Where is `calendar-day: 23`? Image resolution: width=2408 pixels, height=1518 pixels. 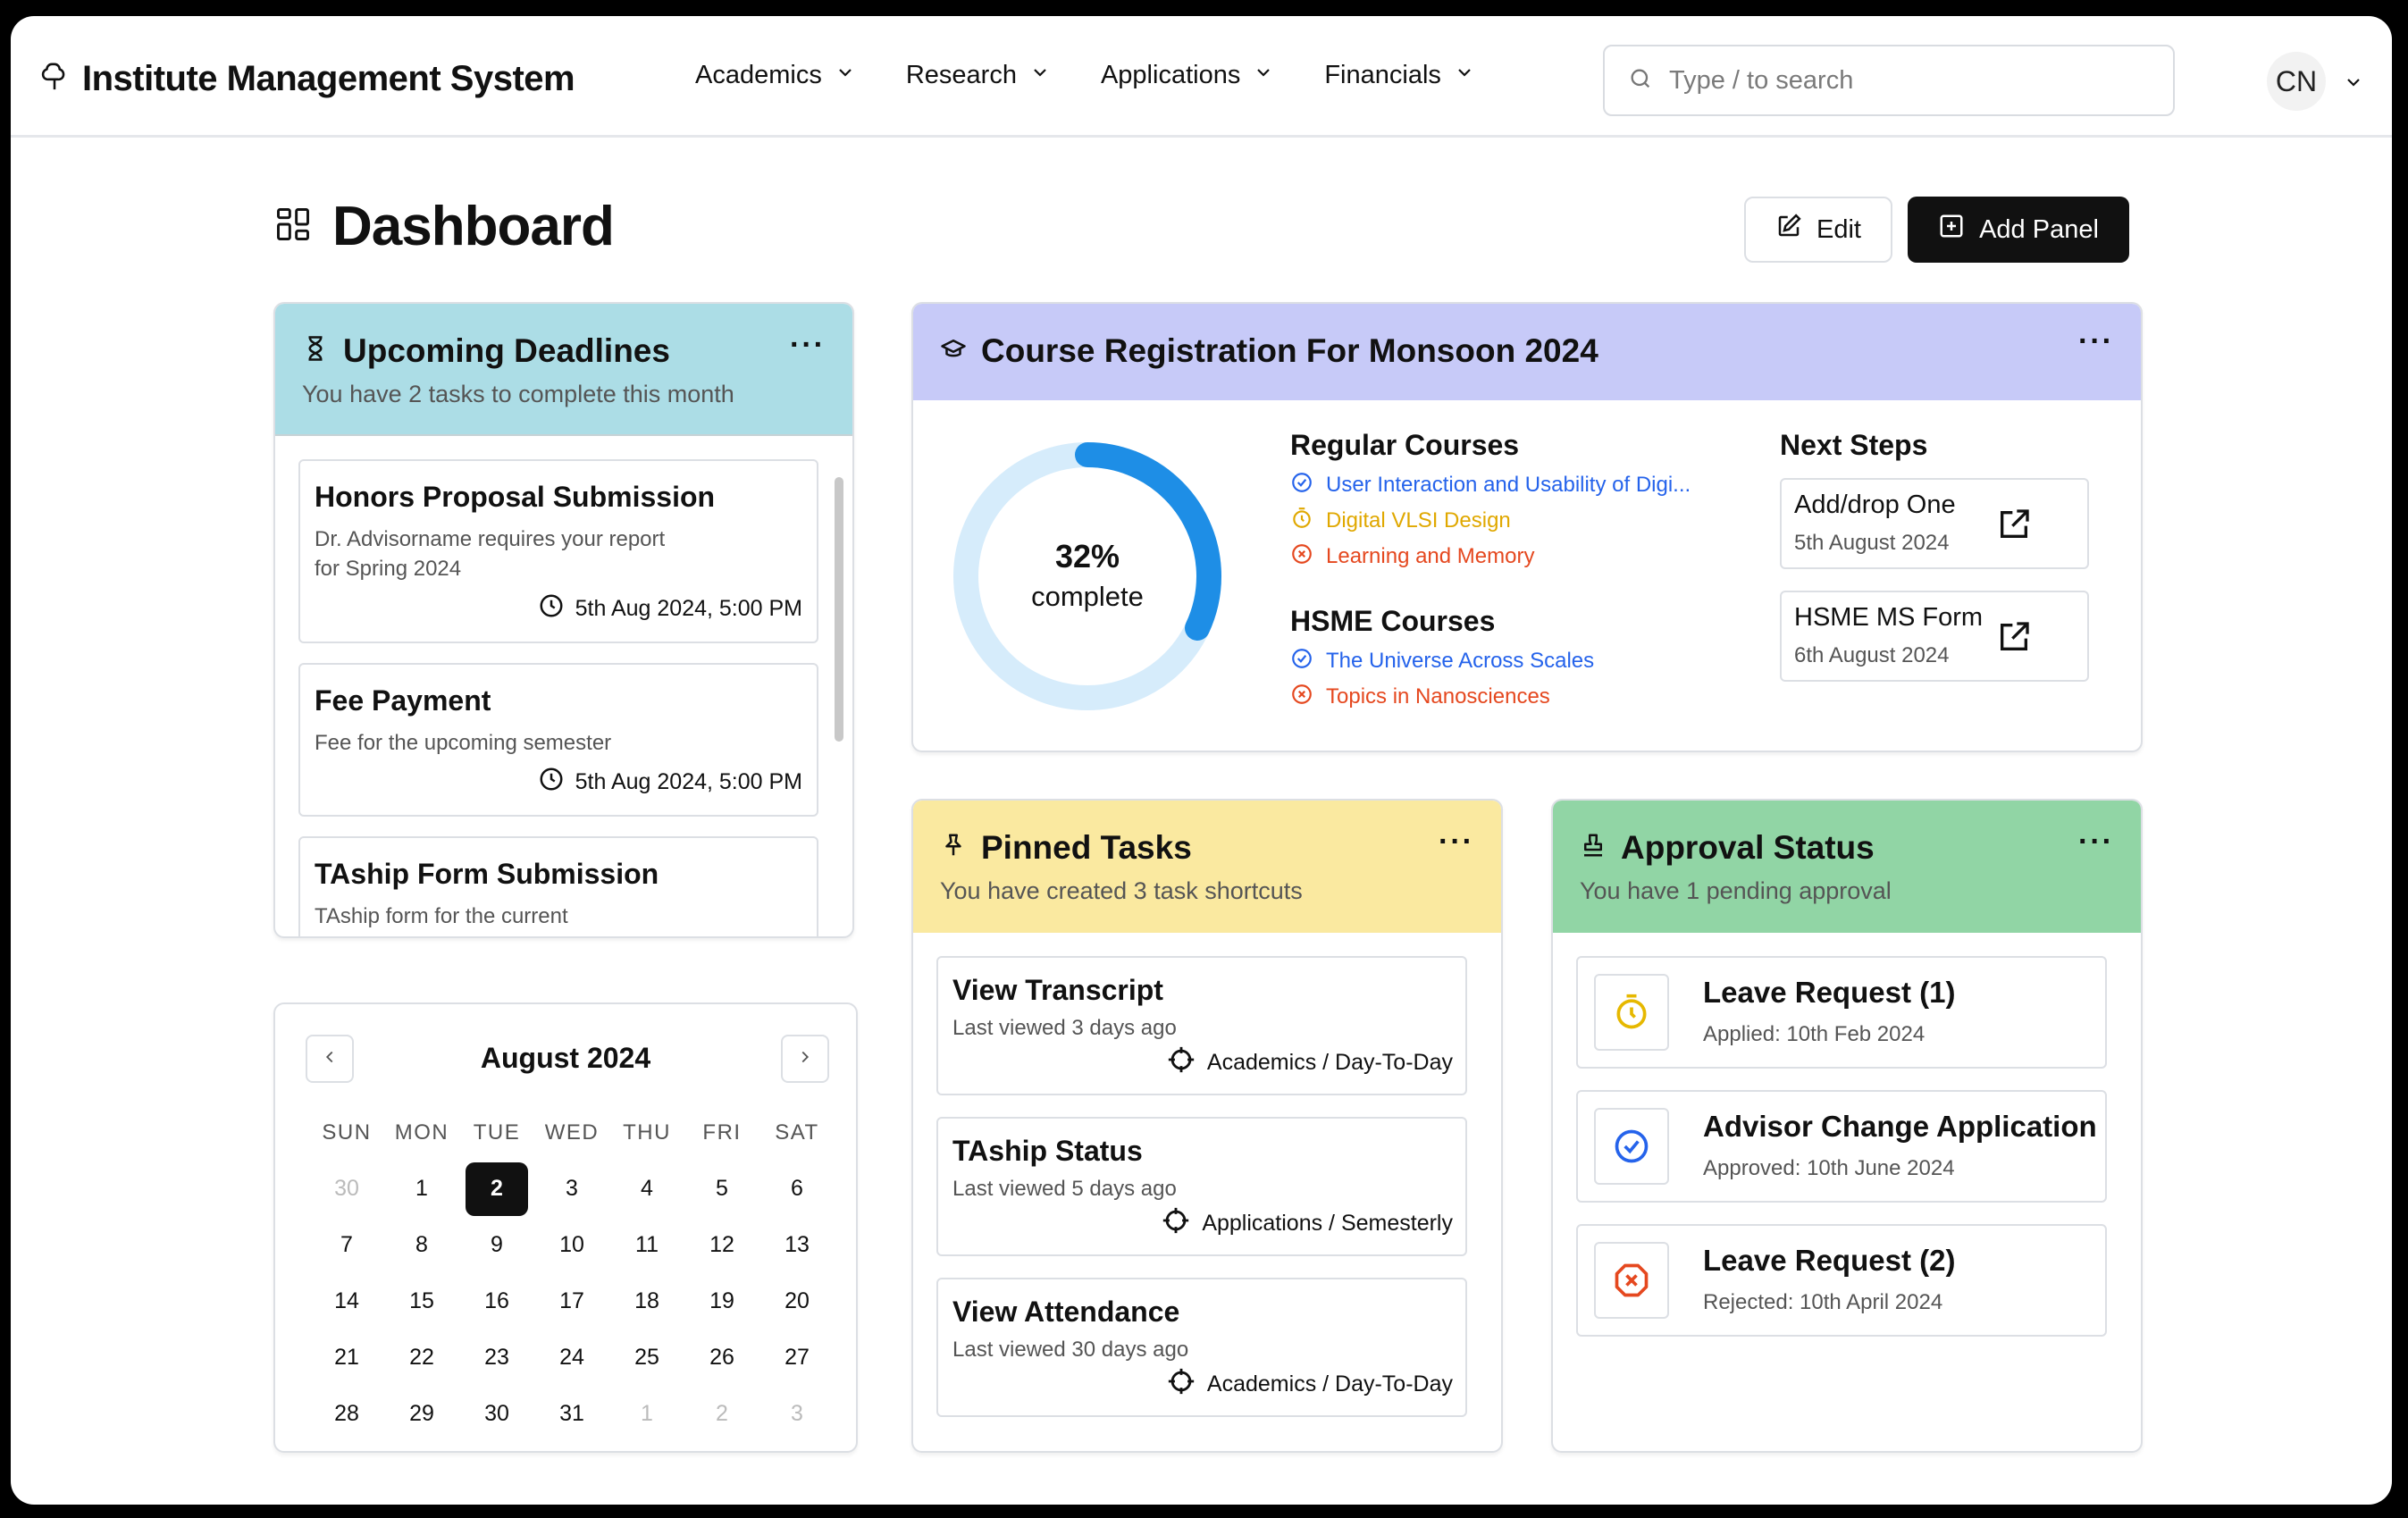 calendar-day: 23 is located at coordinates (496, 1358).